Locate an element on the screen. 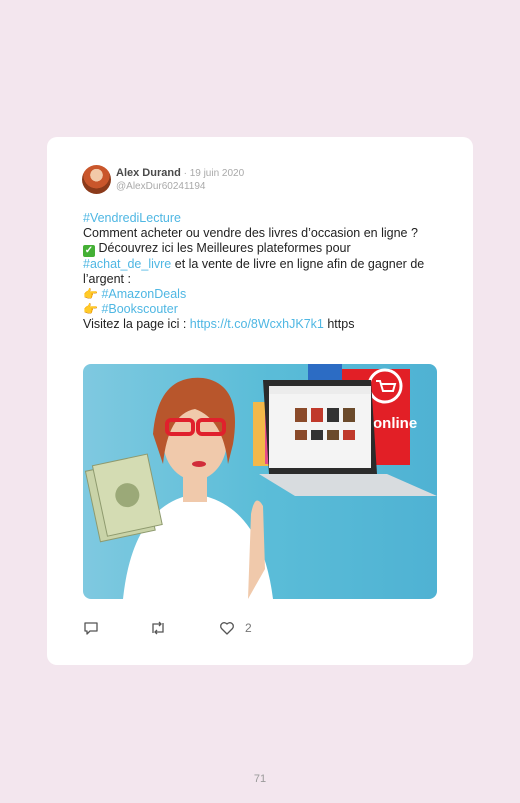 The image size is (520, 803). bookscouter-link: #Bookscouter is located at coordinates (139, 309).